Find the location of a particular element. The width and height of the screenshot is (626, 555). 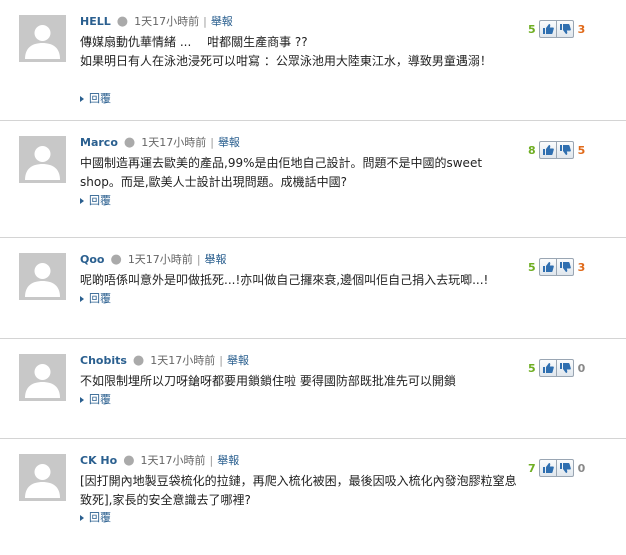

comment-meta: CK Ho ● 1天17小時前 | 舉報 is located at coordinates (159, 461).